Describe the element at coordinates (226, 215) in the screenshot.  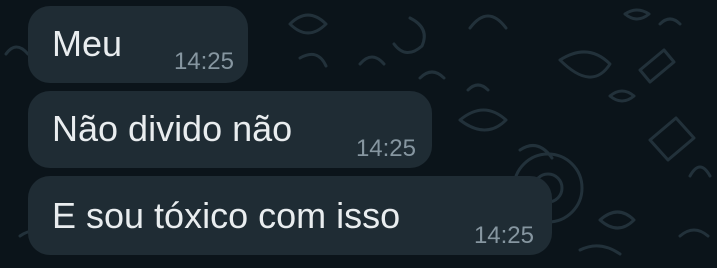
I see `message-text: E sou tóxico com isso` at that location.